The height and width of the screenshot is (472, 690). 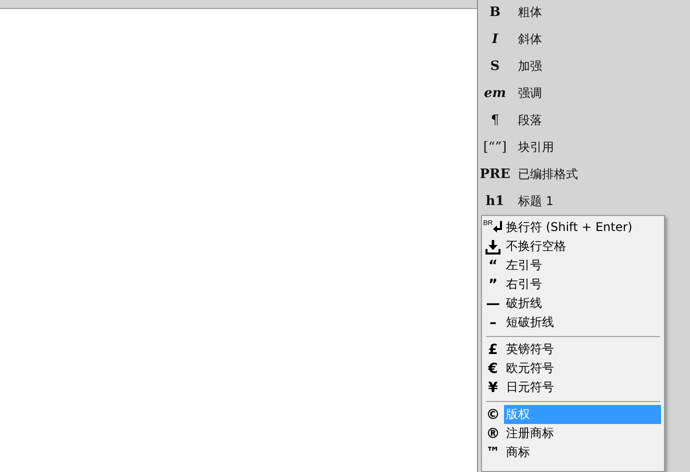 I want to click on symbol-glyph: £, so click(x=493, y=350).